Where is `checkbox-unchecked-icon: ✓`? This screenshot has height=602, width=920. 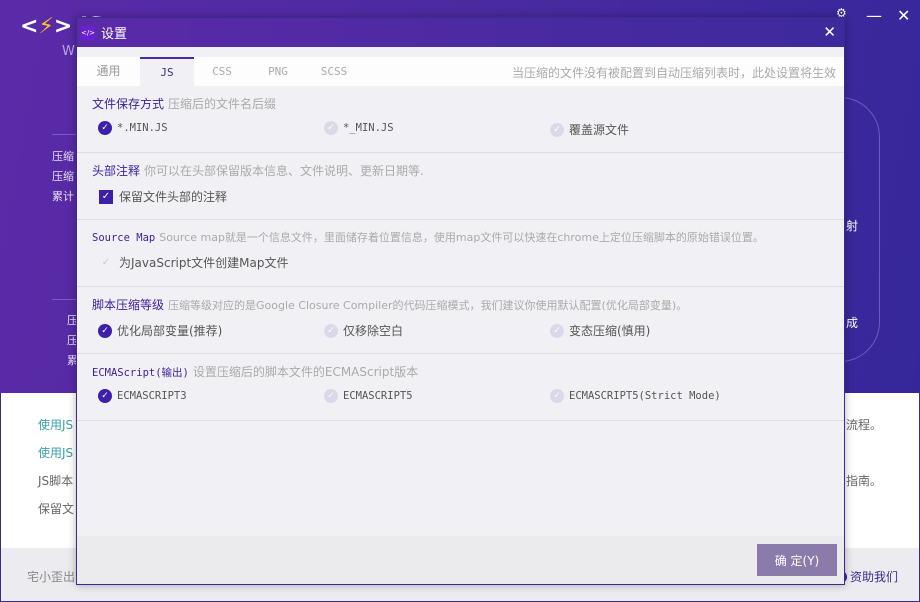
checkbox-unchecked-icon: ✓ is located at coordinates (106, 262).